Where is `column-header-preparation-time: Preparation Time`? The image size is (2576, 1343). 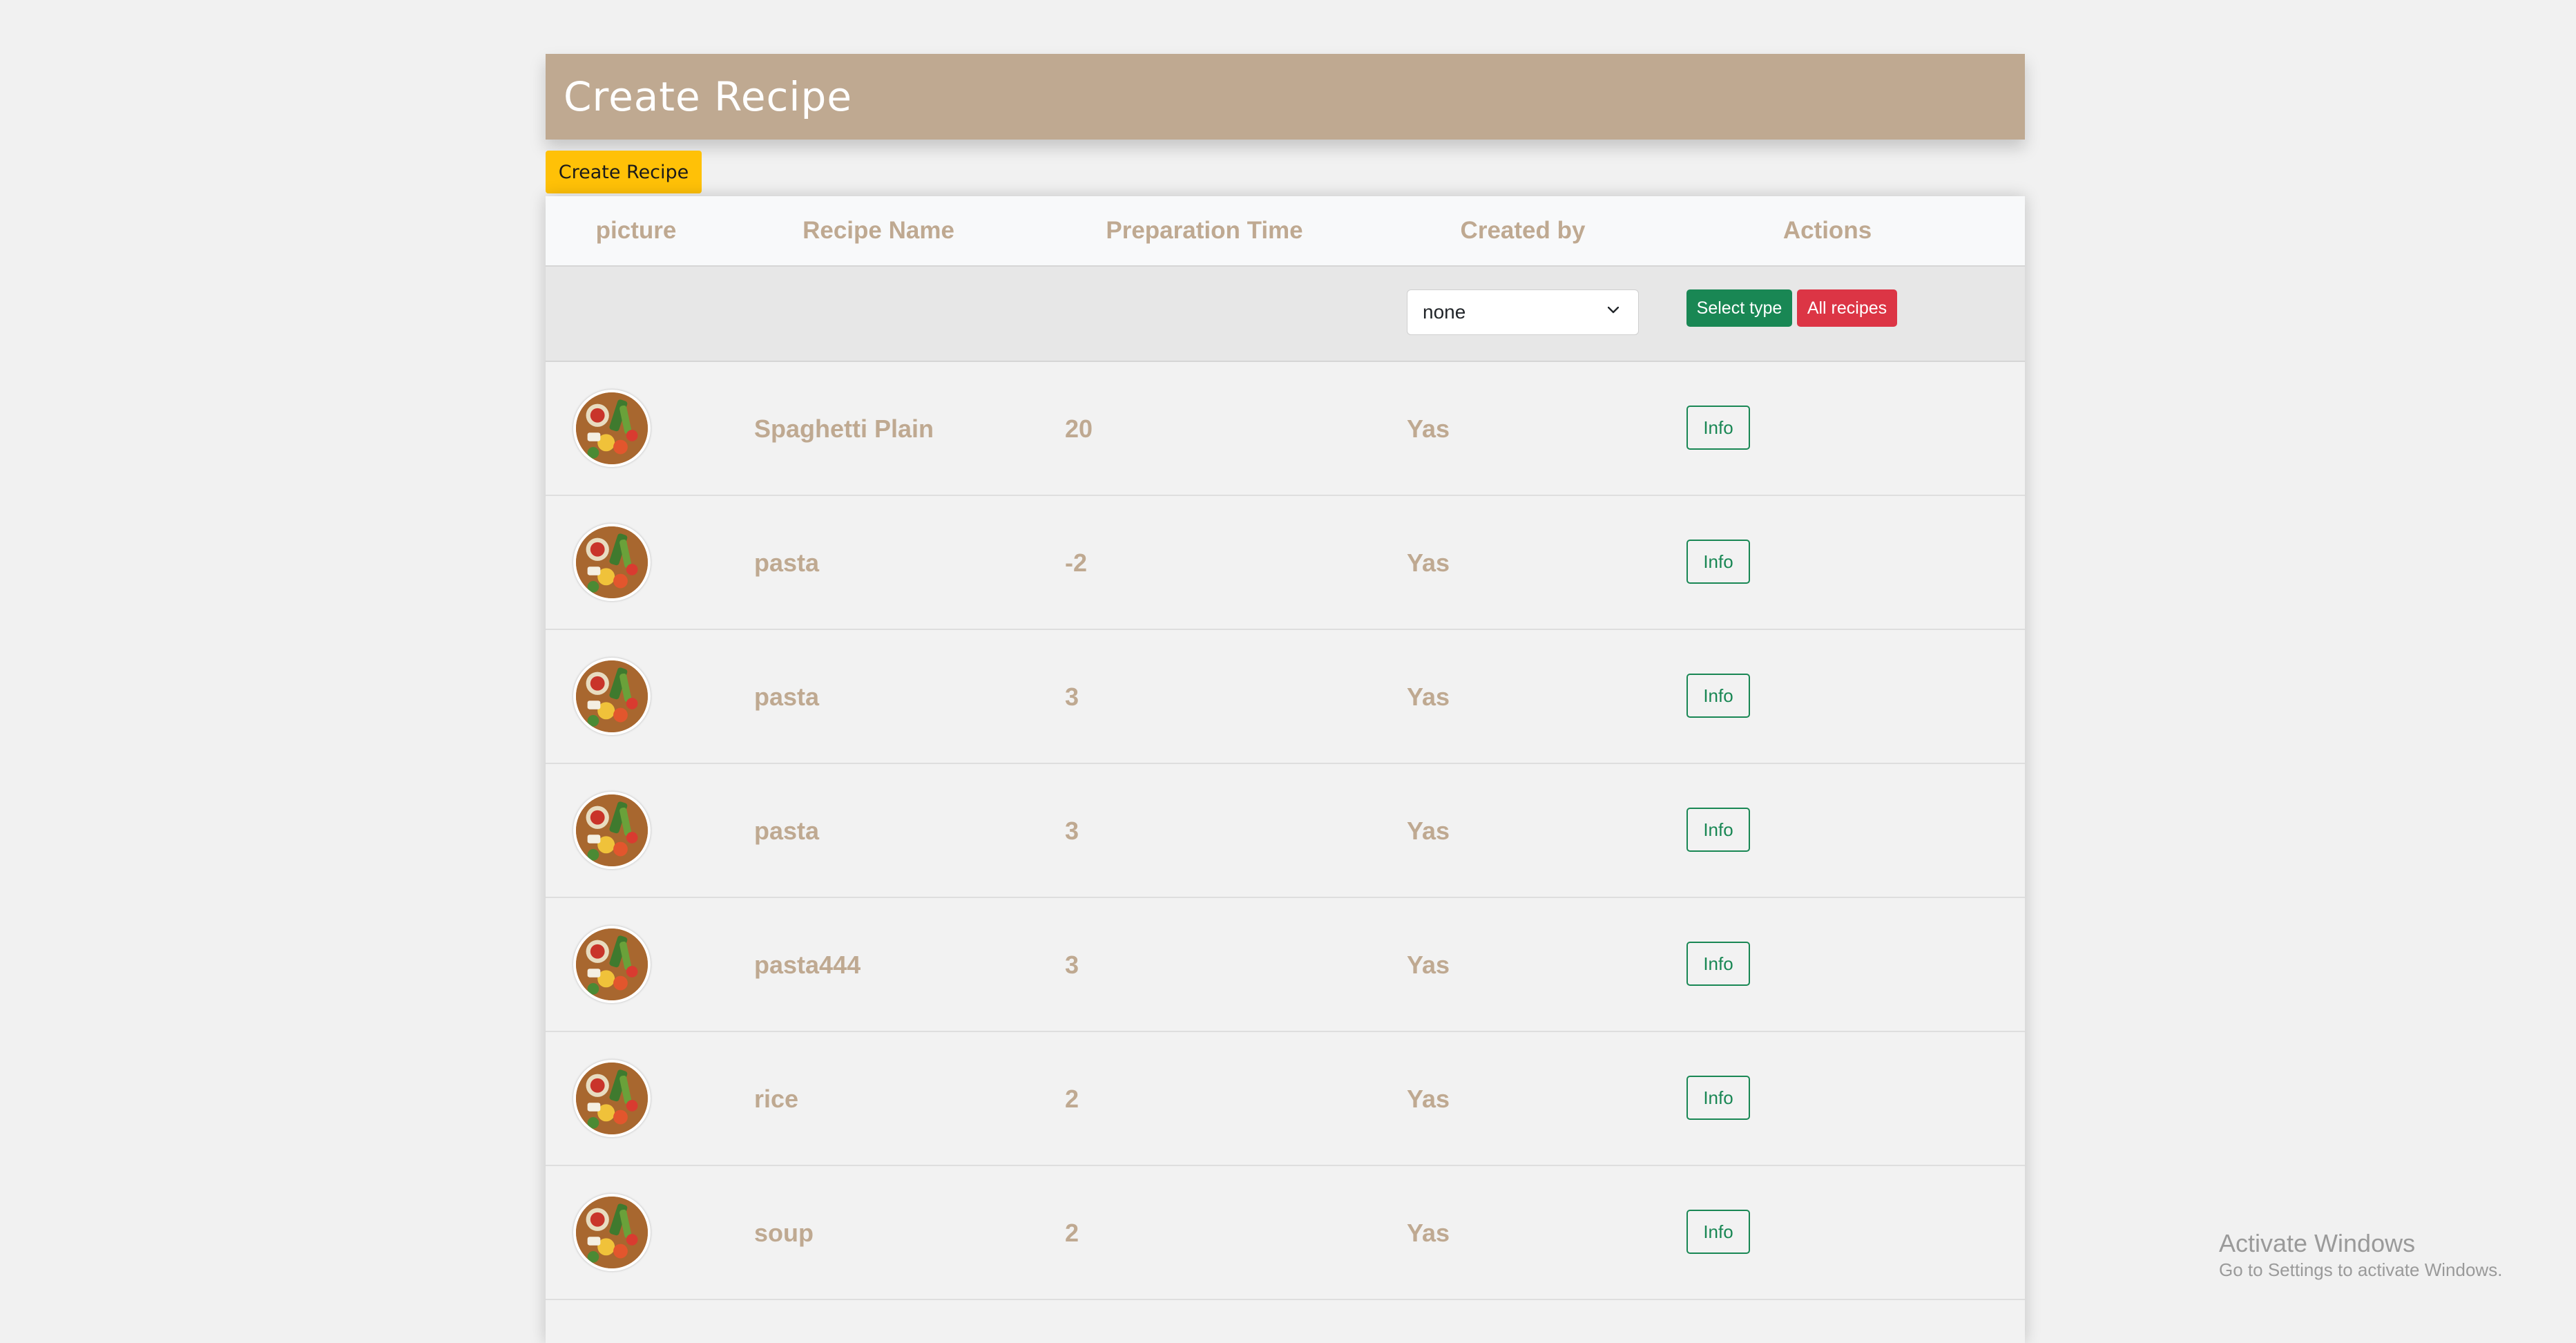 column-header-preparation-time: Preparation Time is located at coordinates (1204, 231).